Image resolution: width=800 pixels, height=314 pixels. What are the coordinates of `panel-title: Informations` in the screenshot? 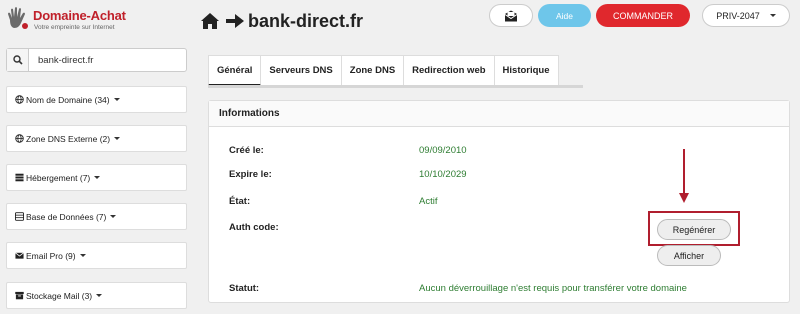 It's located at (499, 114).